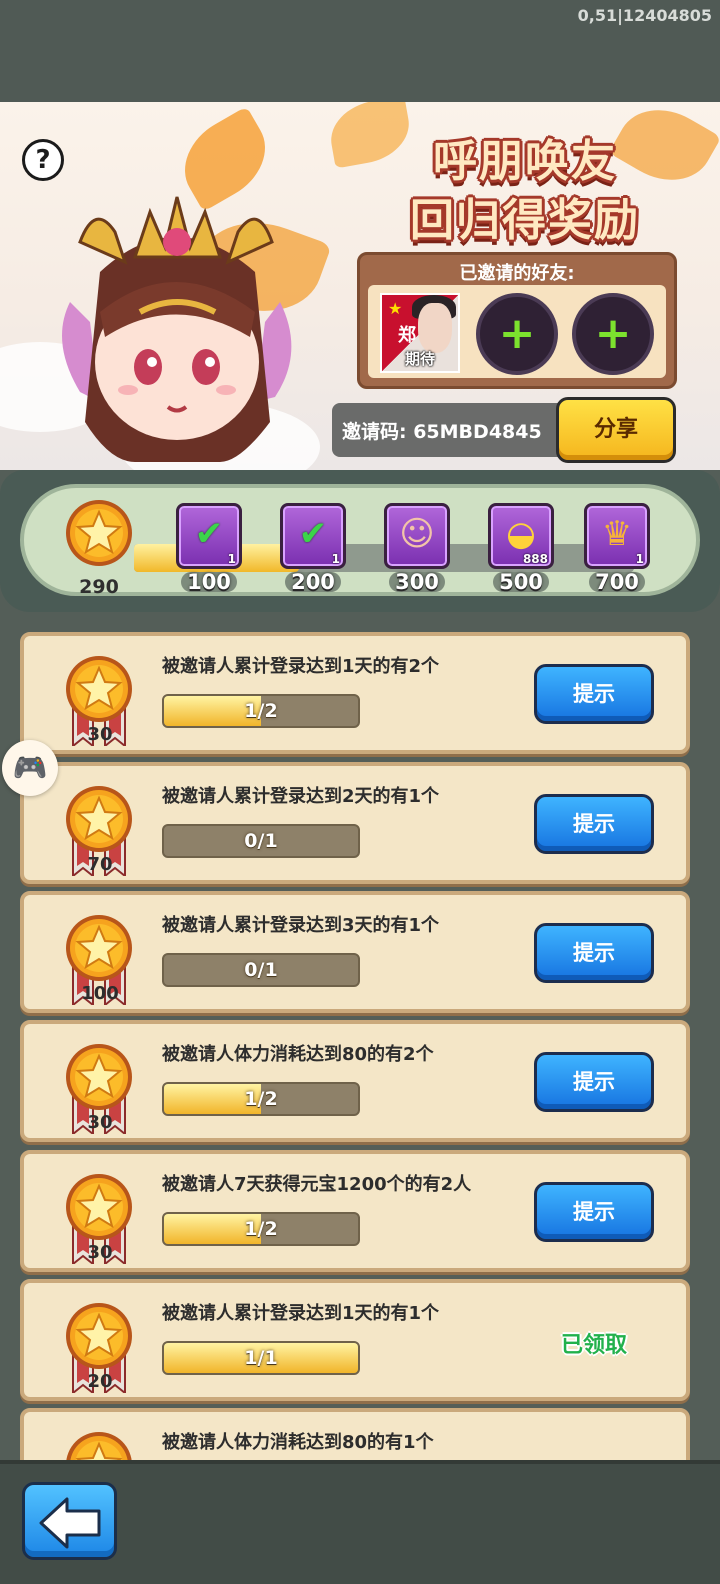 This screenshot has height=1584, width=720. What do you see at coordinates (355, 1340) in the screenshot?
I see `task-row: 20 被邀请人累计登录达到1天的有1个 1/1 已领取` at bounding box center [355, 1340].